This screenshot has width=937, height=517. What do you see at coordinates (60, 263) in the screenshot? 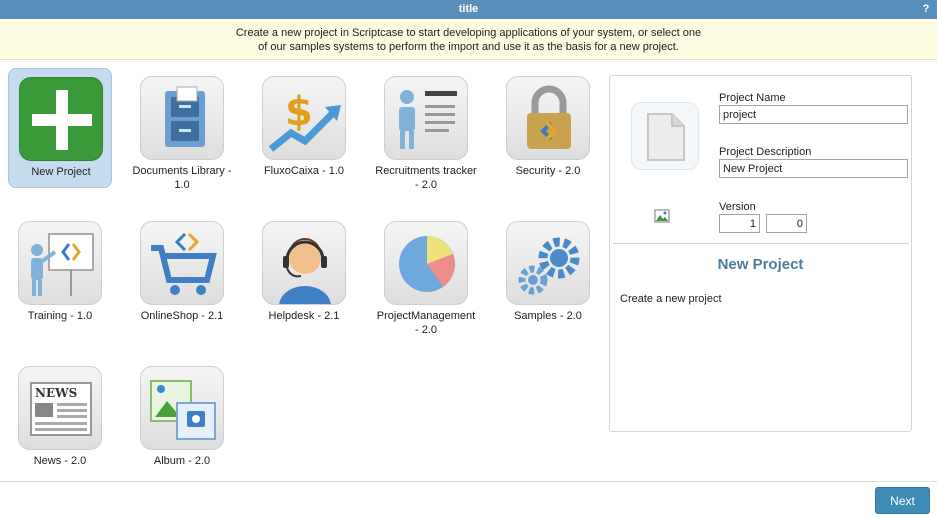
I see `presentation-icon` at bounding box center [60, 263].